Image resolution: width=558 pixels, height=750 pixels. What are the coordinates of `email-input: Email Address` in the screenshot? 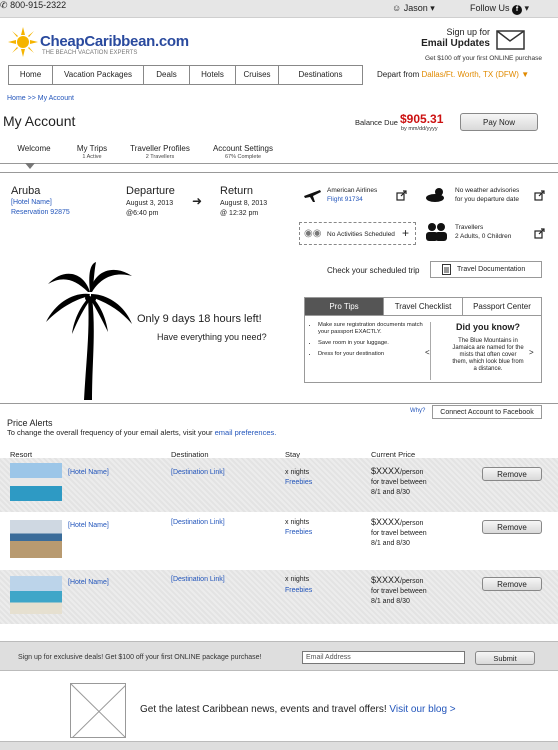 It's located at (383, 657).